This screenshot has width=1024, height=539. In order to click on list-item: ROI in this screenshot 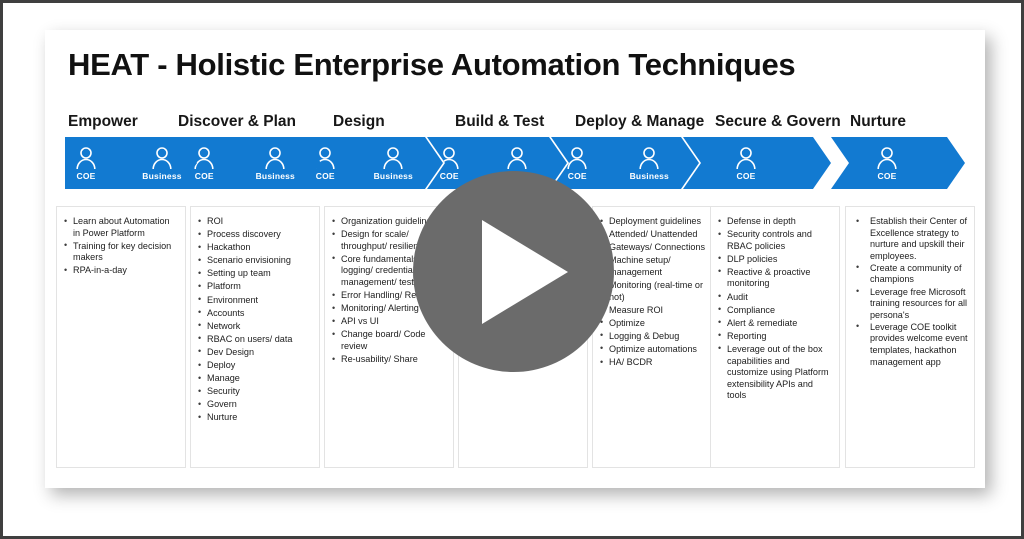, I will do `click(255, 222)`.